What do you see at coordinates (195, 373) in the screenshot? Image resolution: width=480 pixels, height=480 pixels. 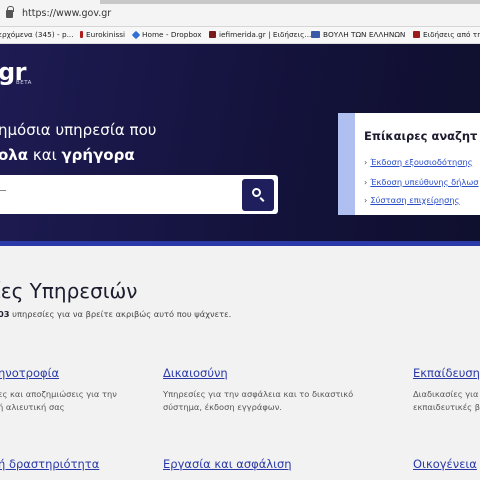 I see `category-link: Δικαιοσύνη` at bounding box center [195, 373].